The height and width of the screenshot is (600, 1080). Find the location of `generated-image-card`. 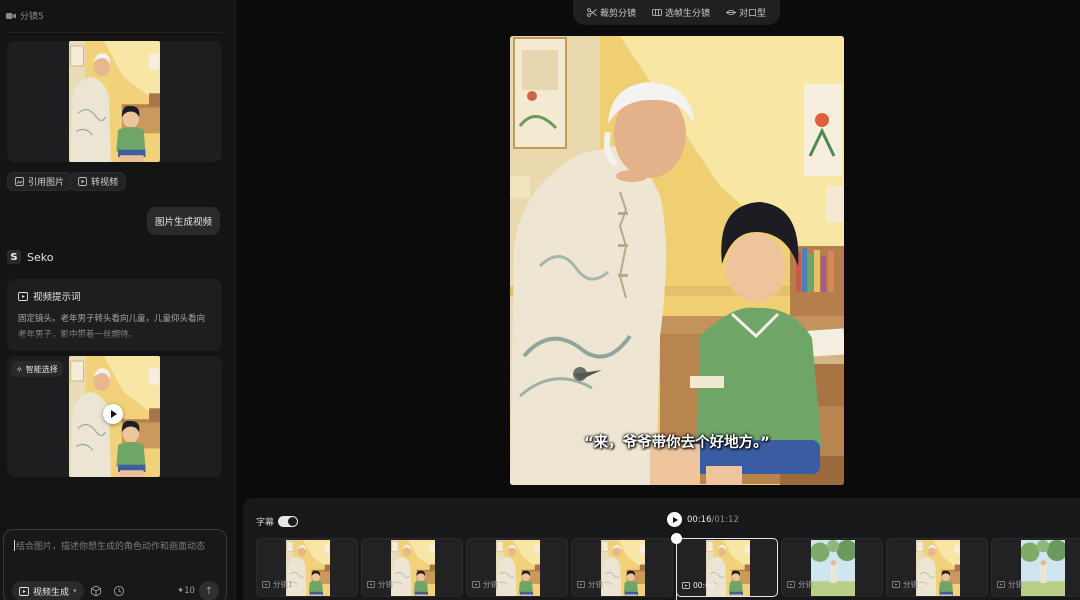

generated-image-card is located at coordinates (114, 101).